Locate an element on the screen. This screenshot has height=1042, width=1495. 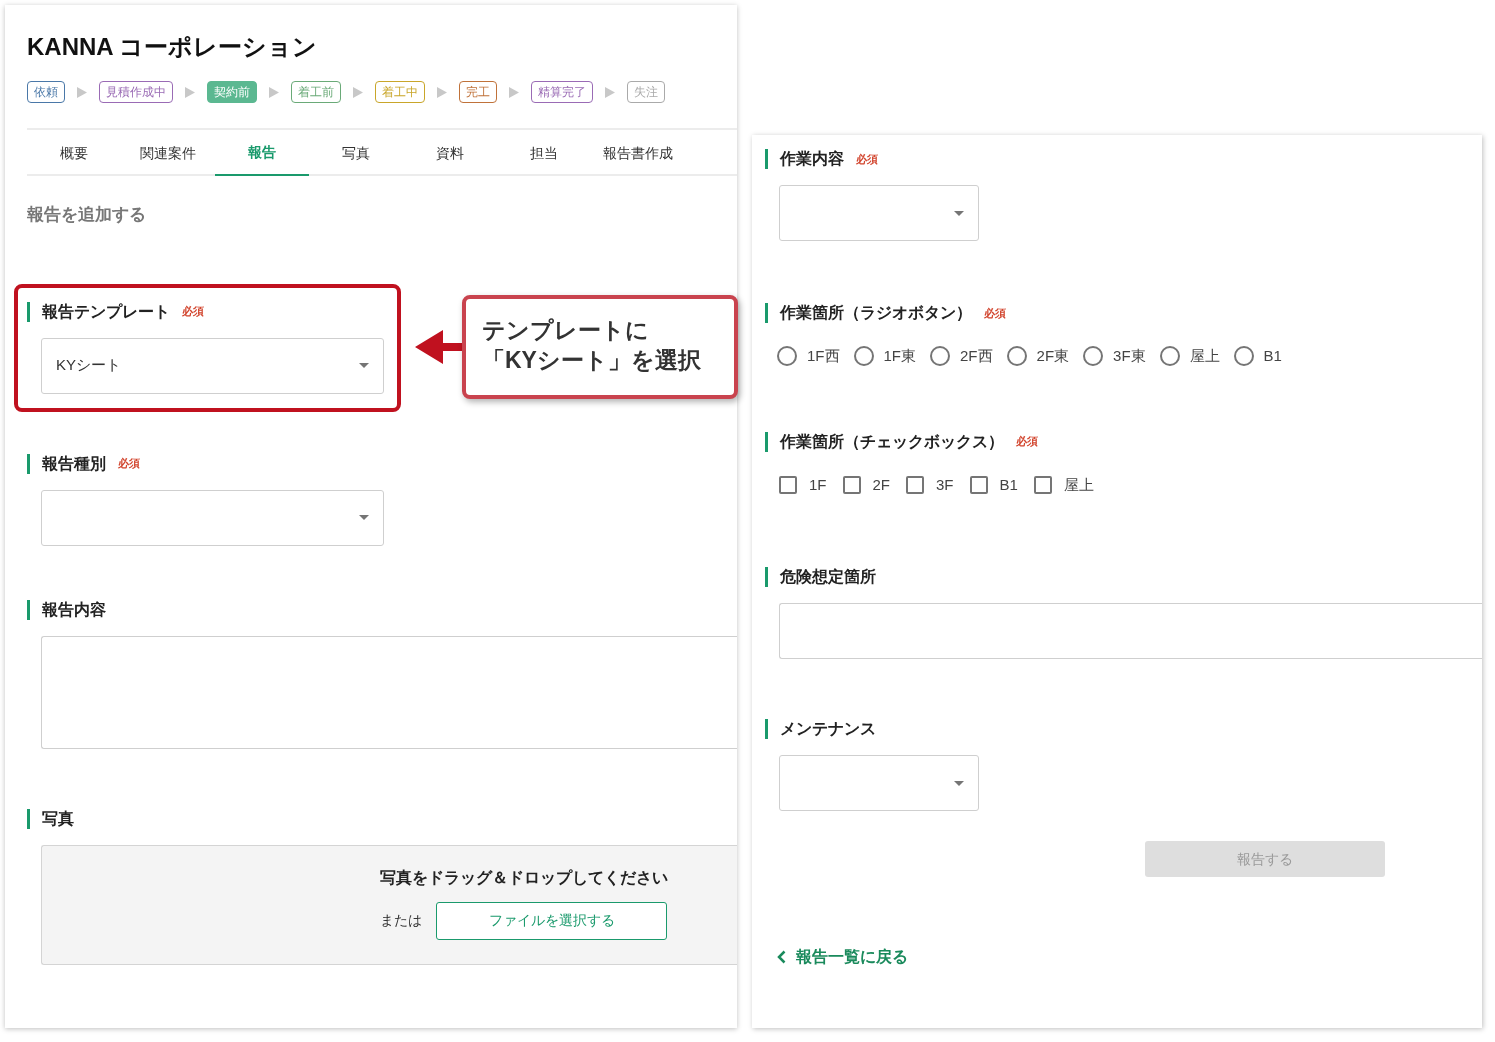
or-text: または is located at coordinates (401, 920).